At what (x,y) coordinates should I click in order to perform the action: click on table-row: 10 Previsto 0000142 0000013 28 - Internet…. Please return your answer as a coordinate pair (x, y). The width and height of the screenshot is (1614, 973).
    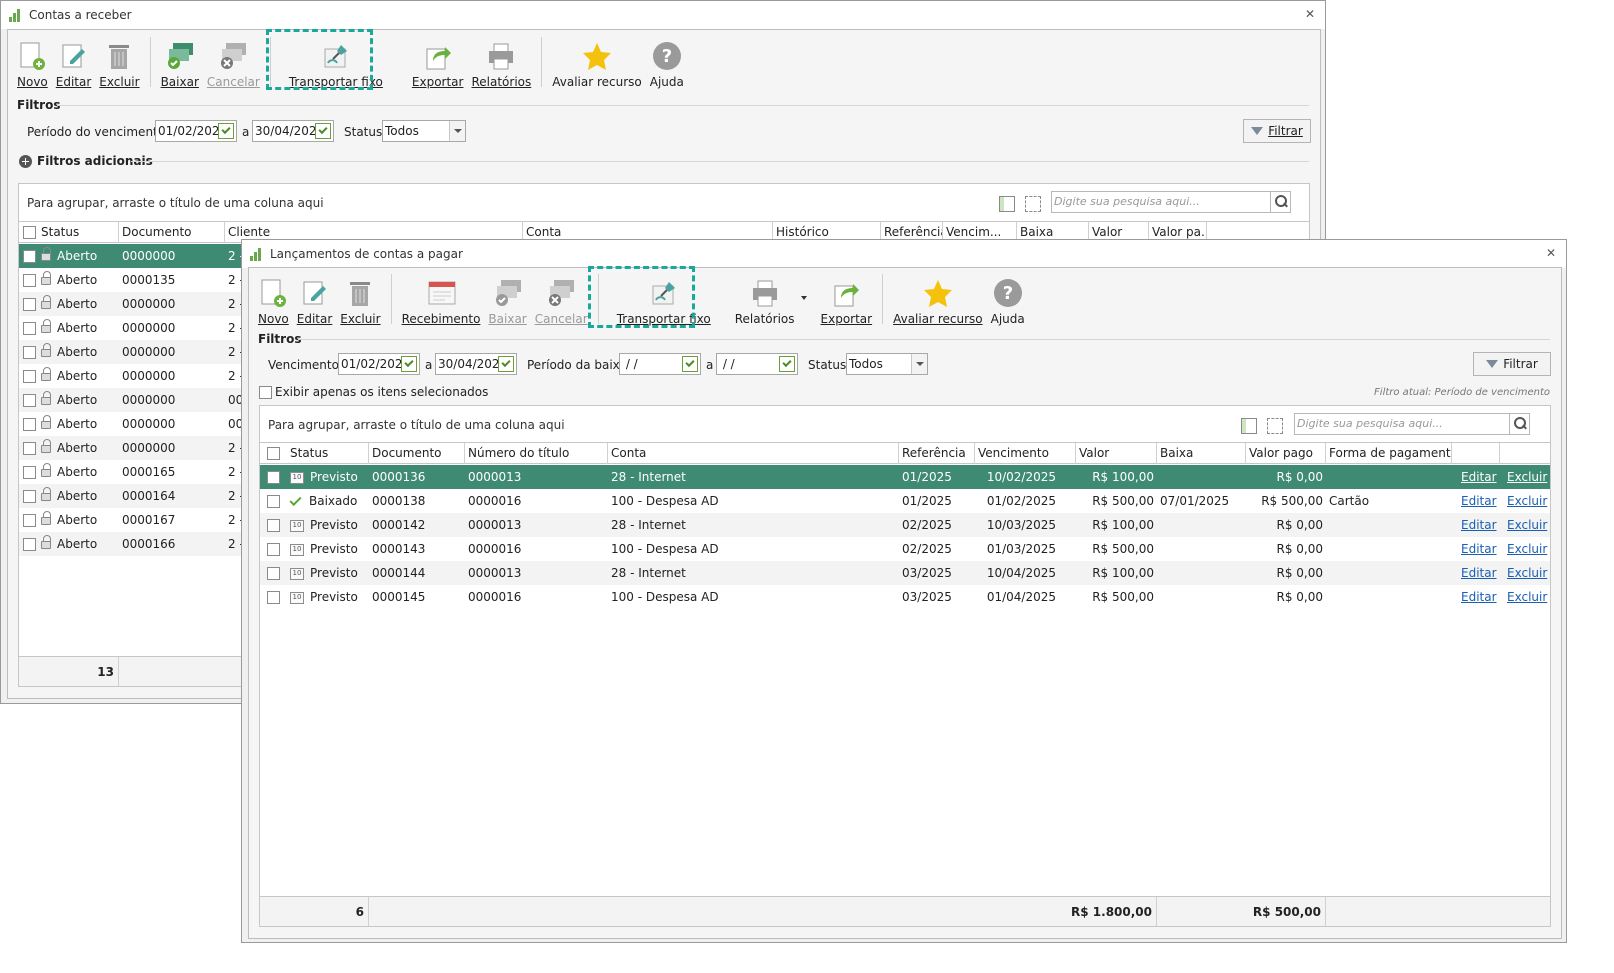
    Looking at the image, I should click on (905, 525).